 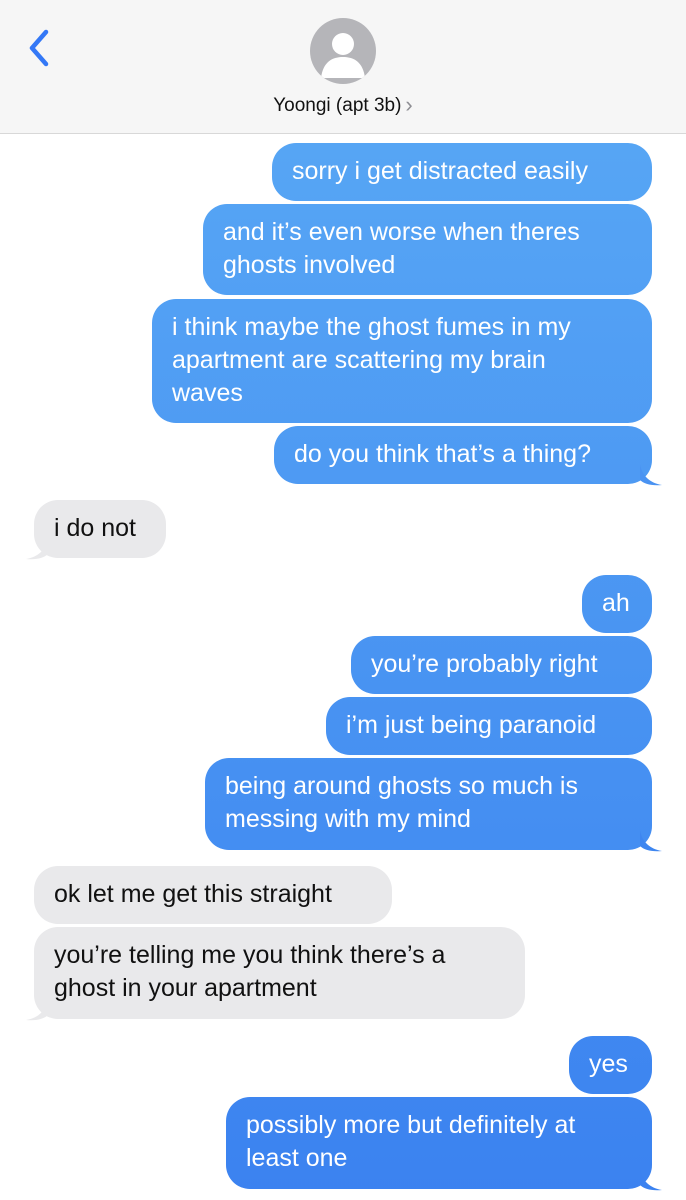 What do you see at coordinates (484, 664) in the screenshot?
I see `message-line: you’re probably right` at bounding box center [484, 664].